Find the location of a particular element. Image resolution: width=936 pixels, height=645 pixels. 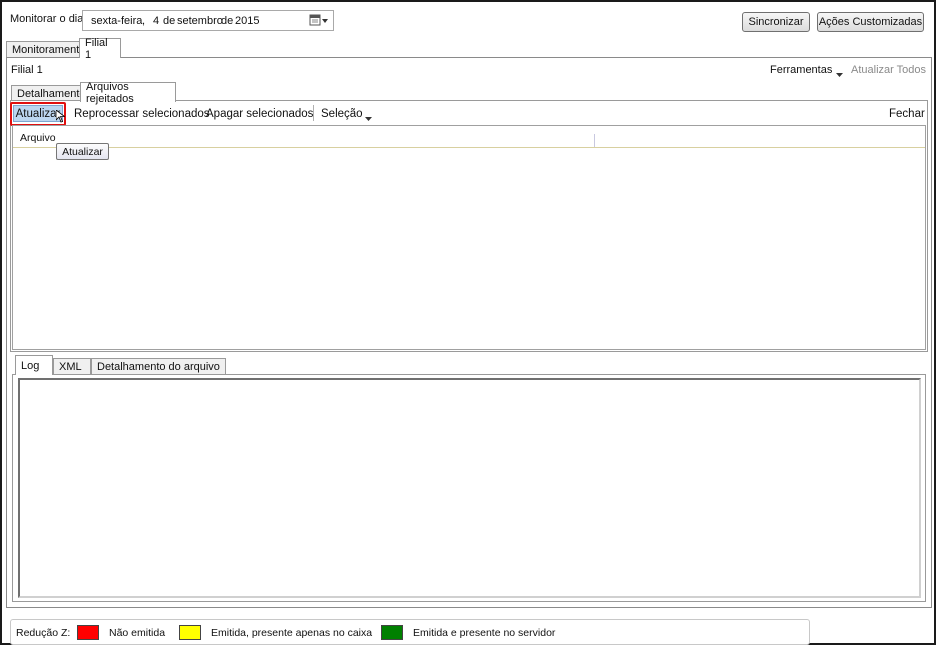

monitor-day-label: Monitorar o dia is located at coordinates (47, 19).